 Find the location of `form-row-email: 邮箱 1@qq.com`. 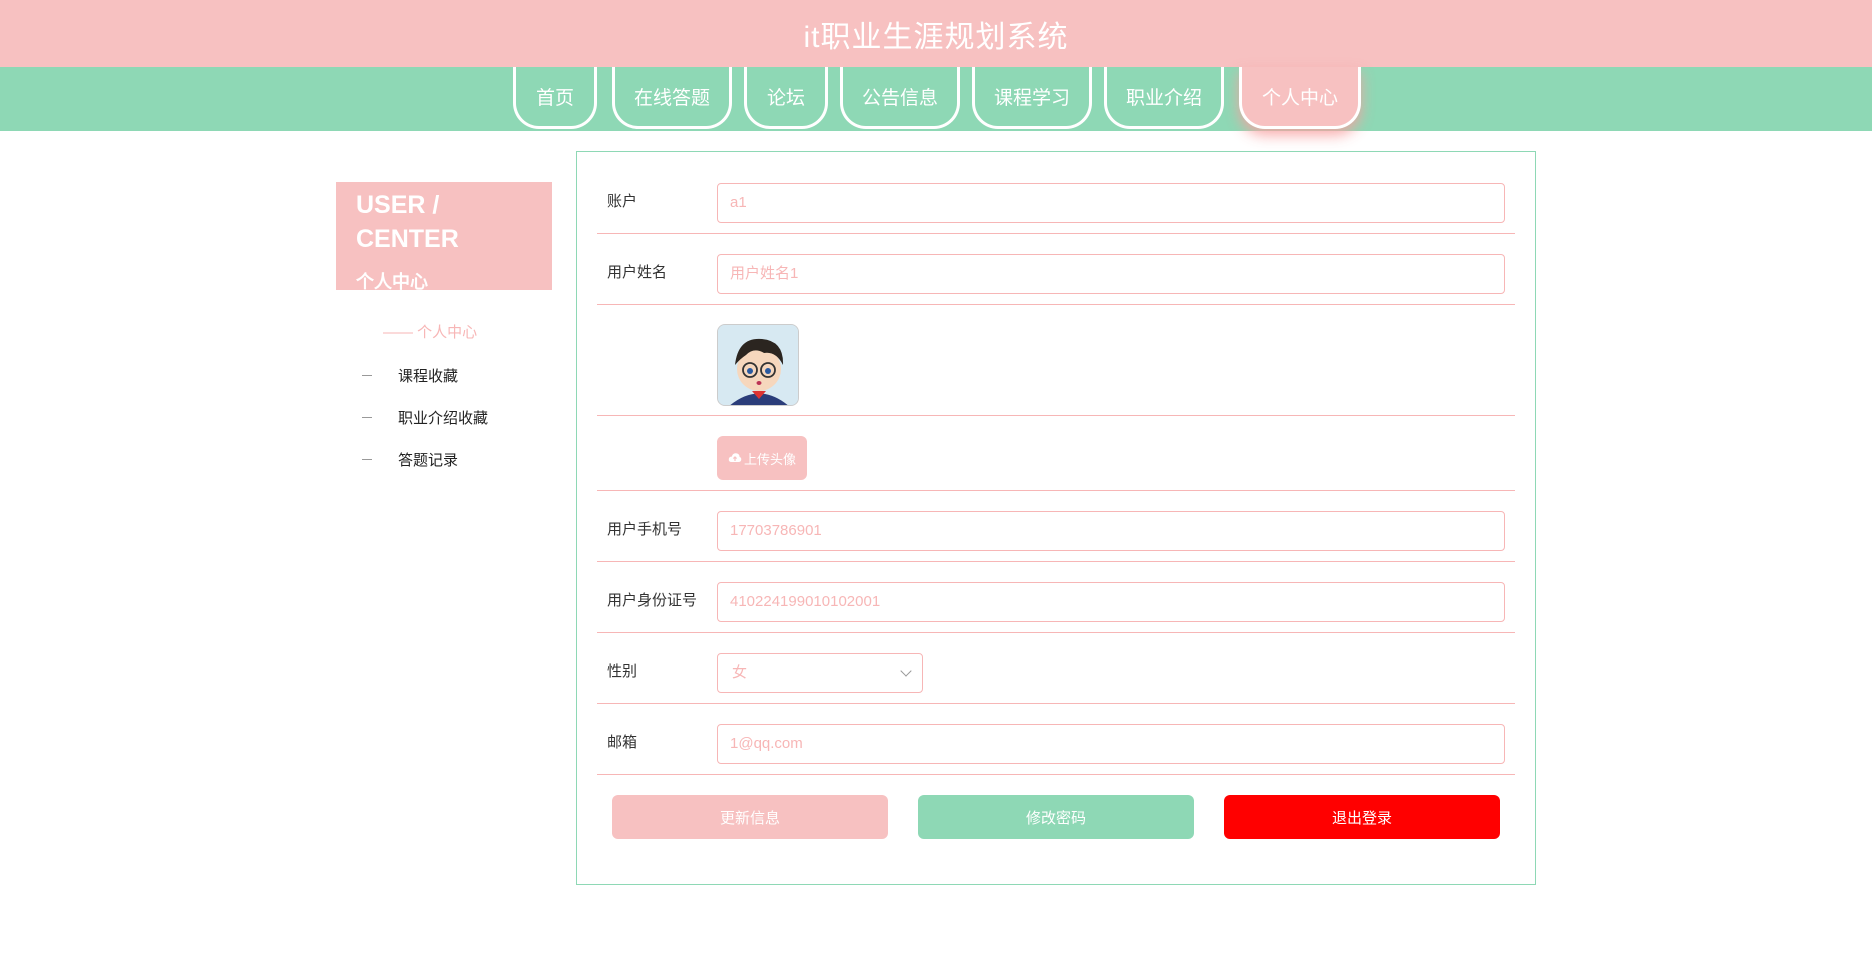

form-row-email: 邮箱 1@qq.com is located at coordinates (1056, 739).